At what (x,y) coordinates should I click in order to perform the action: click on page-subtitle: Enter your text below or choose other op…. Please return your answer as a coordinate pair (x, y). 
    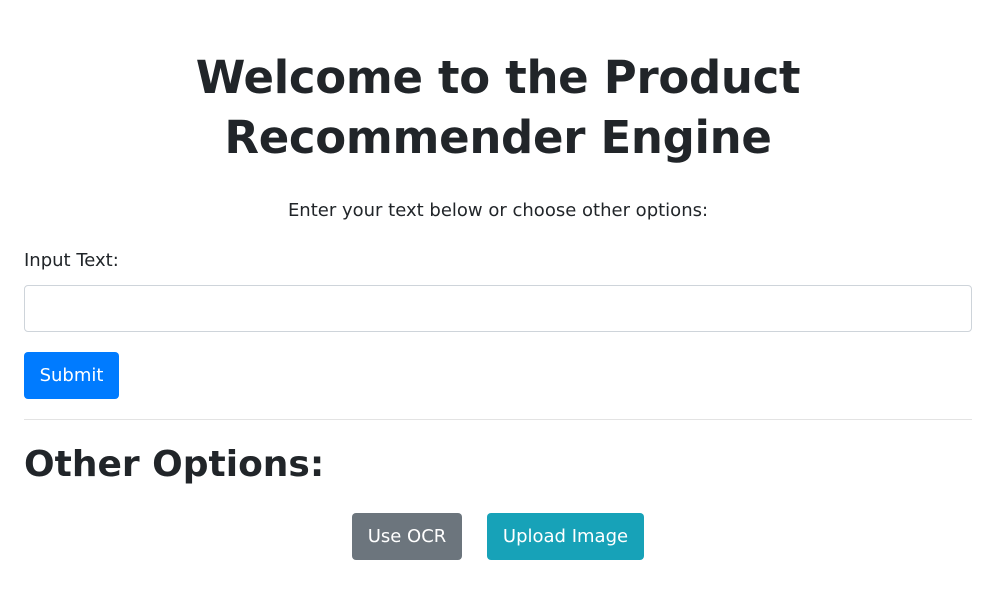
    Looking at the image, I should click on (498, 210).